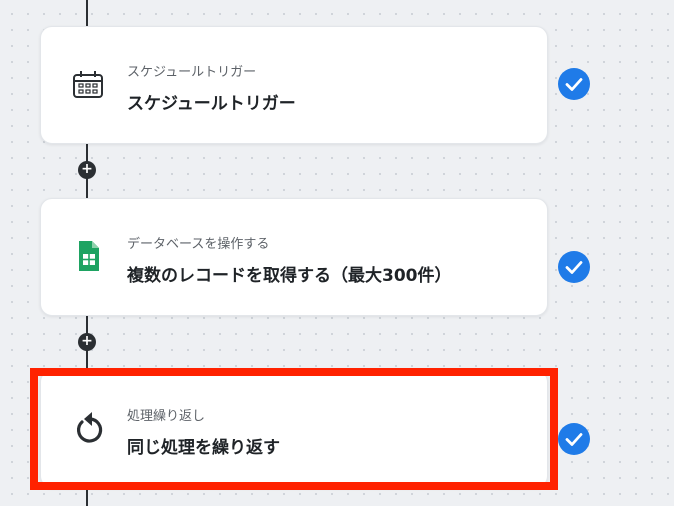 The width and height of the screenshot is (674, 506). Describe the element at coordinates (192, 72) in the screenshot. I see `step-subtitle: スケジュールトリガー` at that location.